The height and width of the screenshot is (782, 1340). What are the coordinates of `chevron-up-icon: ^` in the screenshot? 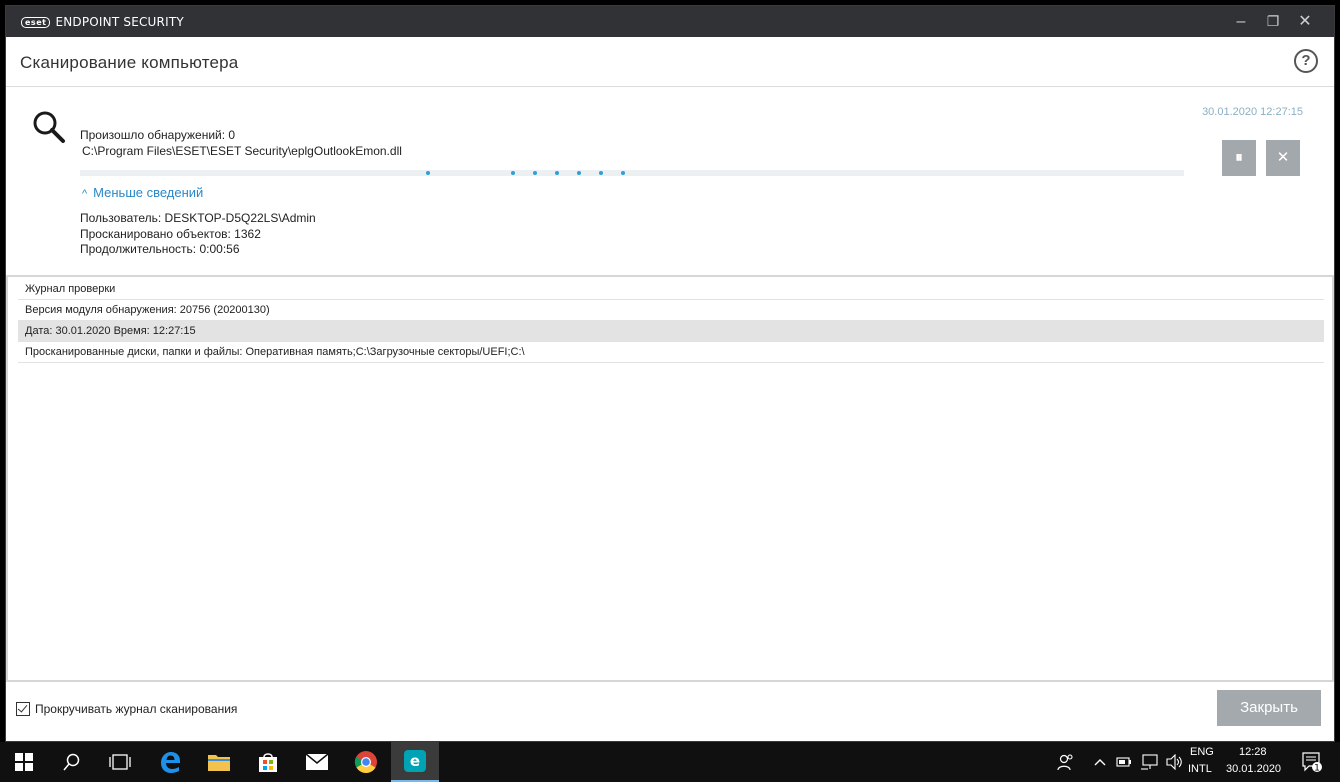 It's located at (85, 194).